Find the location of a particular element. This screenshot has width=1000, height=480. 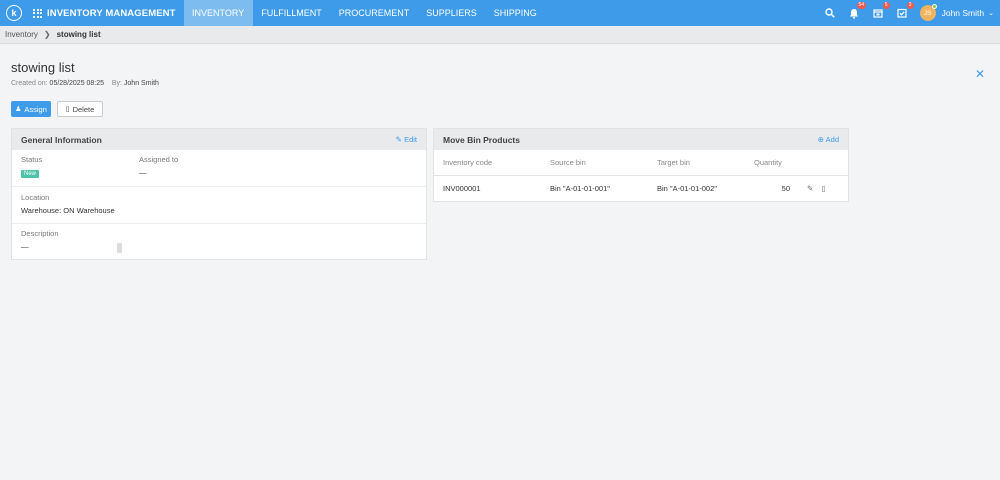

tasks-badge: 3 is located at coordinates (910, 5).